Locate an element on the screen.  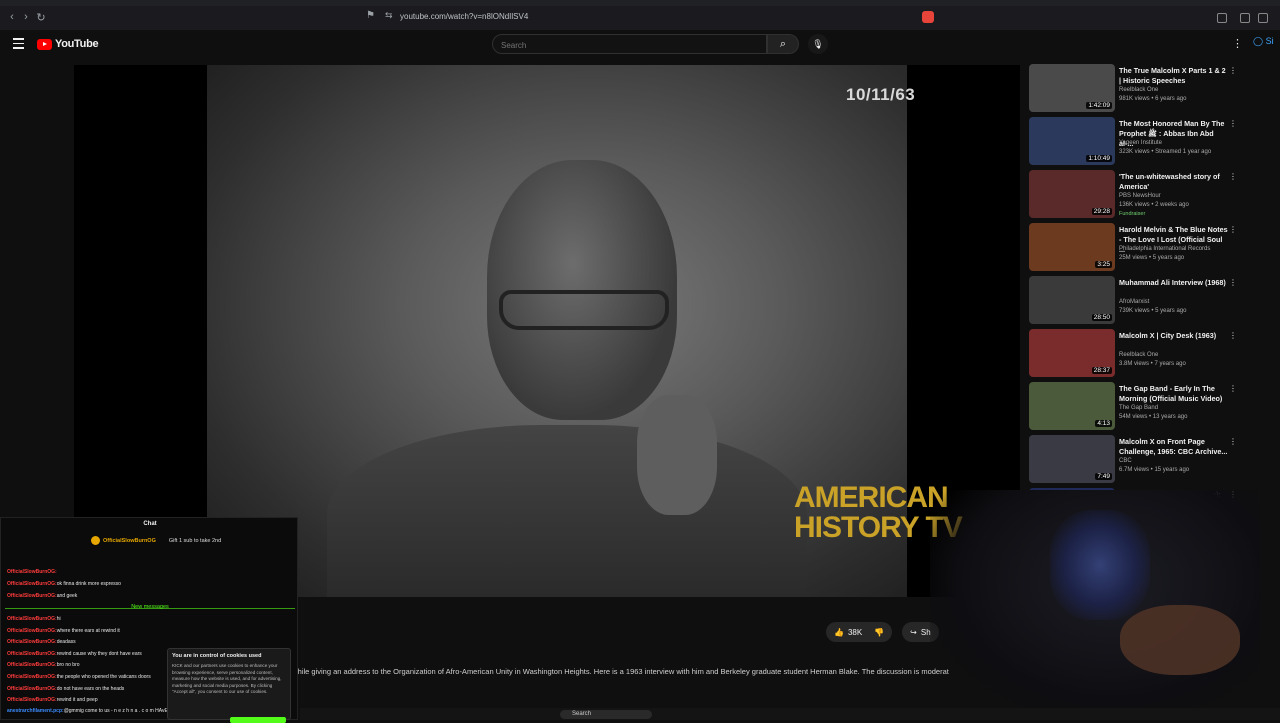
site-info-icon: ⇆ is located at coordinates (389, 15).